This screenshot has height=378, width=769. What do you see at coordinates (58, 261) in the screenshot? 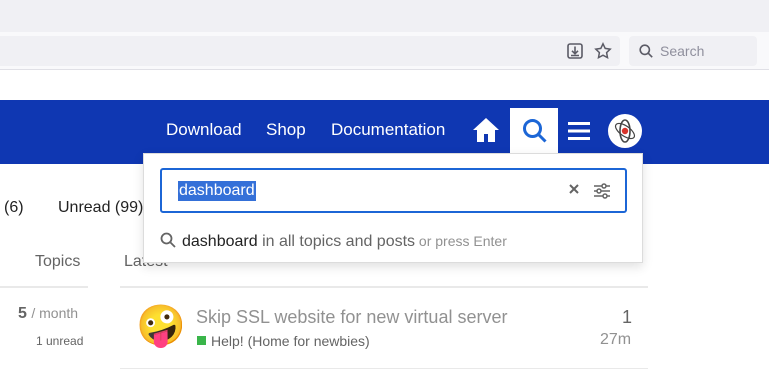
I see `column-topics: Topics` at bounding box center [58, 261].